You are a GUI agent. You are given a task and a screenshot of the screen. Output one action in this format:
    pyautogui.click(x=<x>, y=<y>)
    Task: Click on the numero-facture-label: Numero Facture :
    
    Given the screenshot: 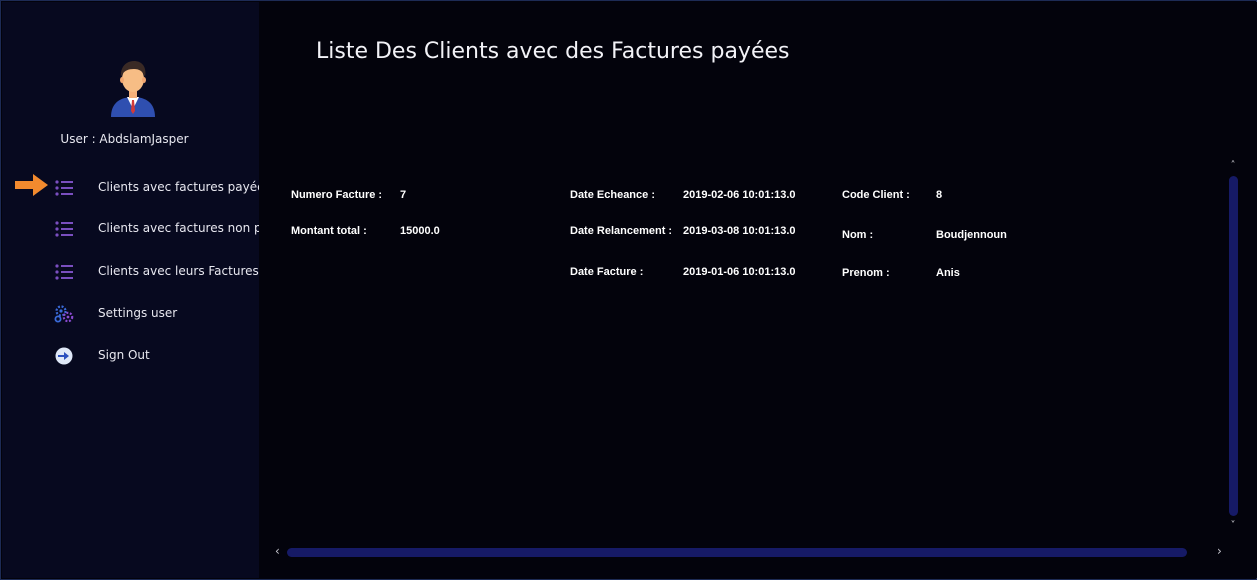 What is the action you would take?
    pyautogui.click(x=337, y=195)
    